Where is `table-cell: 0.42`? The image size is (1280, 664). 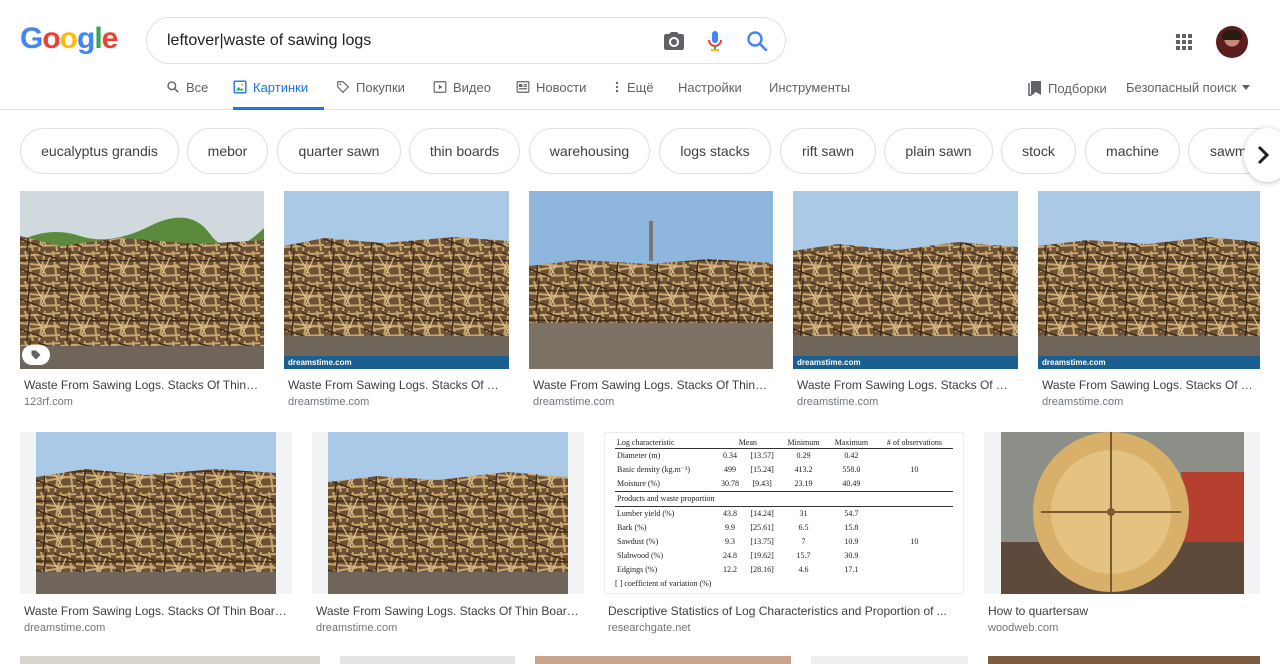 table-cell: 0.42 is located at coordinates (851, 455).